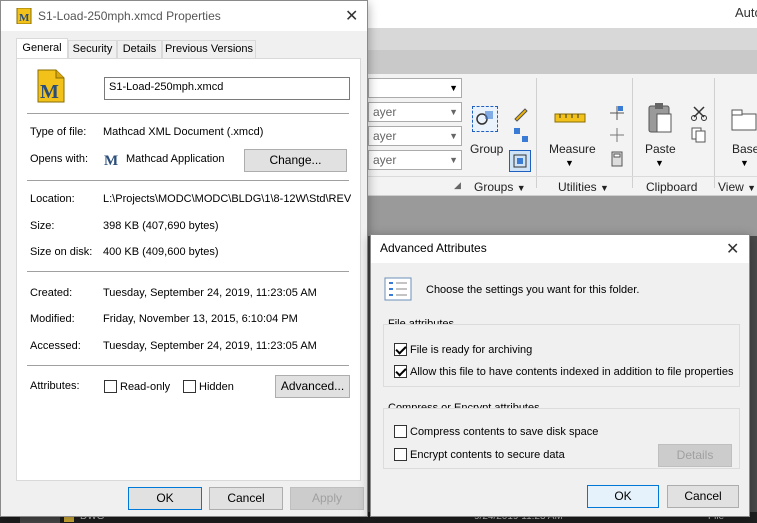  What do you see at coordinates (617, 113) in the screenshot?
I see `point-id-icon` at bounding box center [617, 113].